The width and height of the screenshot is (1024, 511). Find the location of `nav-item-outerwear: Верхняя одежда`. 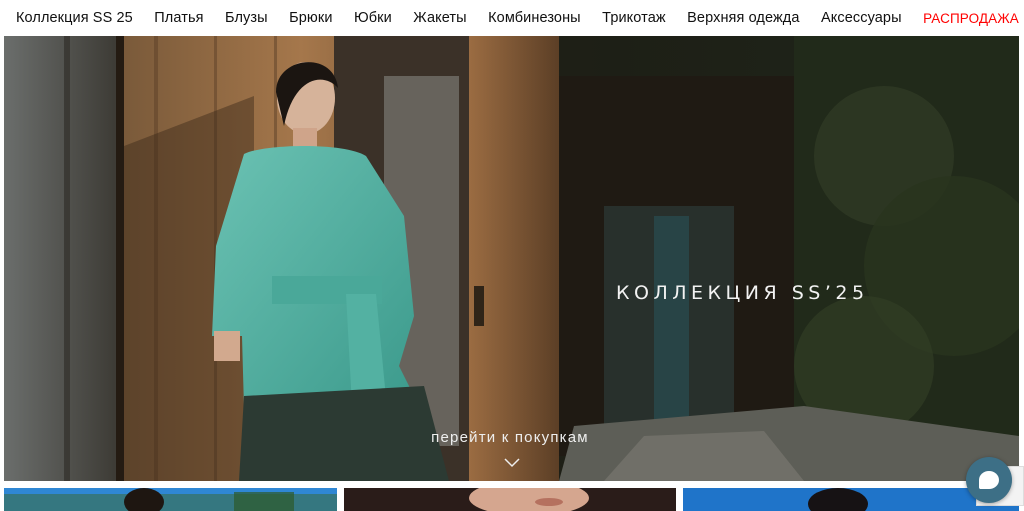

nav-item-outerwear: Верхняя одежда is located at coordinates (743, 18).